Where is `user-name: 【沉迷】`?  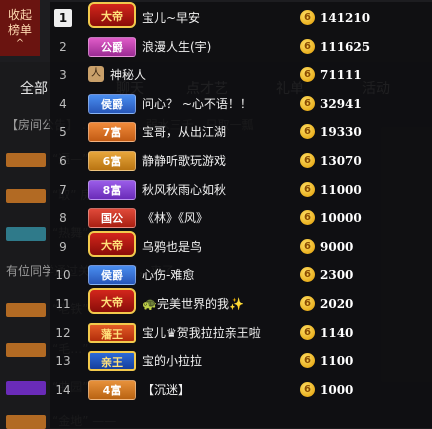
user-name: 【沉迷】 is located at coordinates (166, 390).